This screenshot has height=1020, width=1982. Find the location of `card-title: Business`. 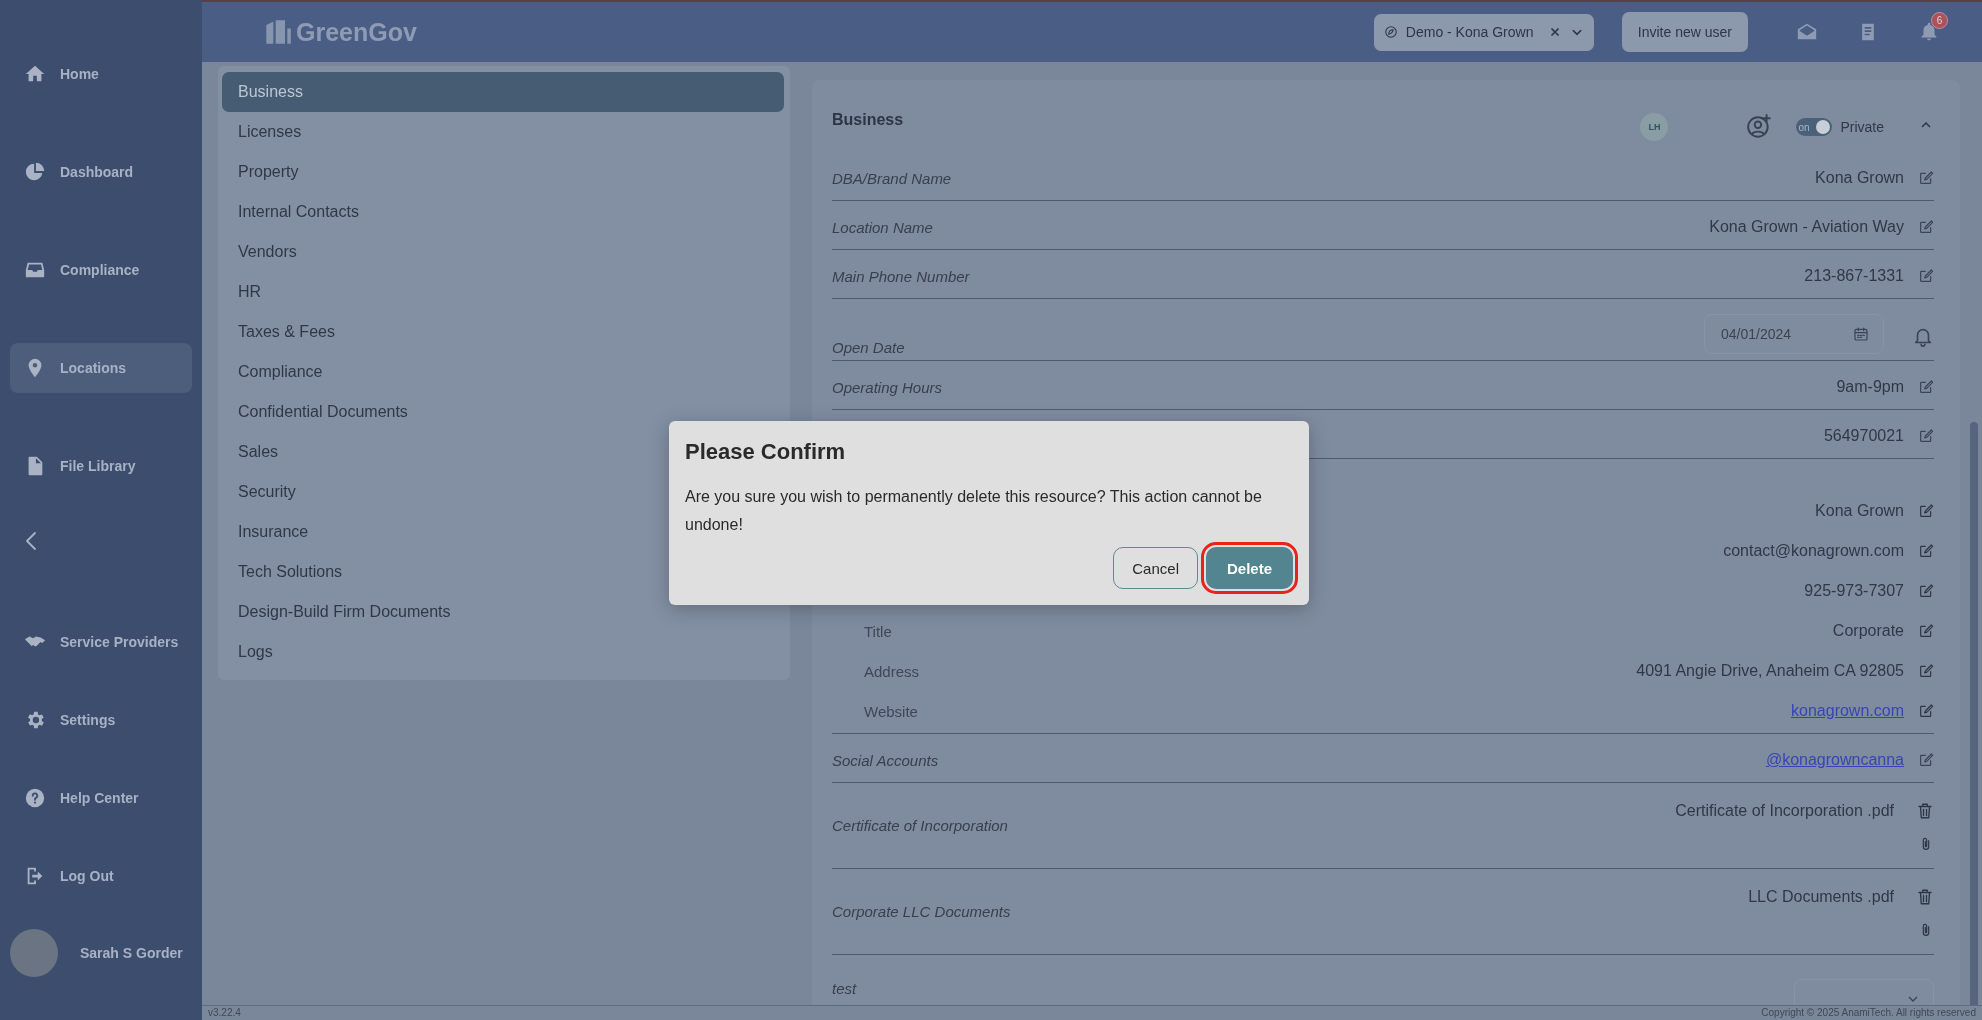

card-title: Business is located at coordinates (868, 120).